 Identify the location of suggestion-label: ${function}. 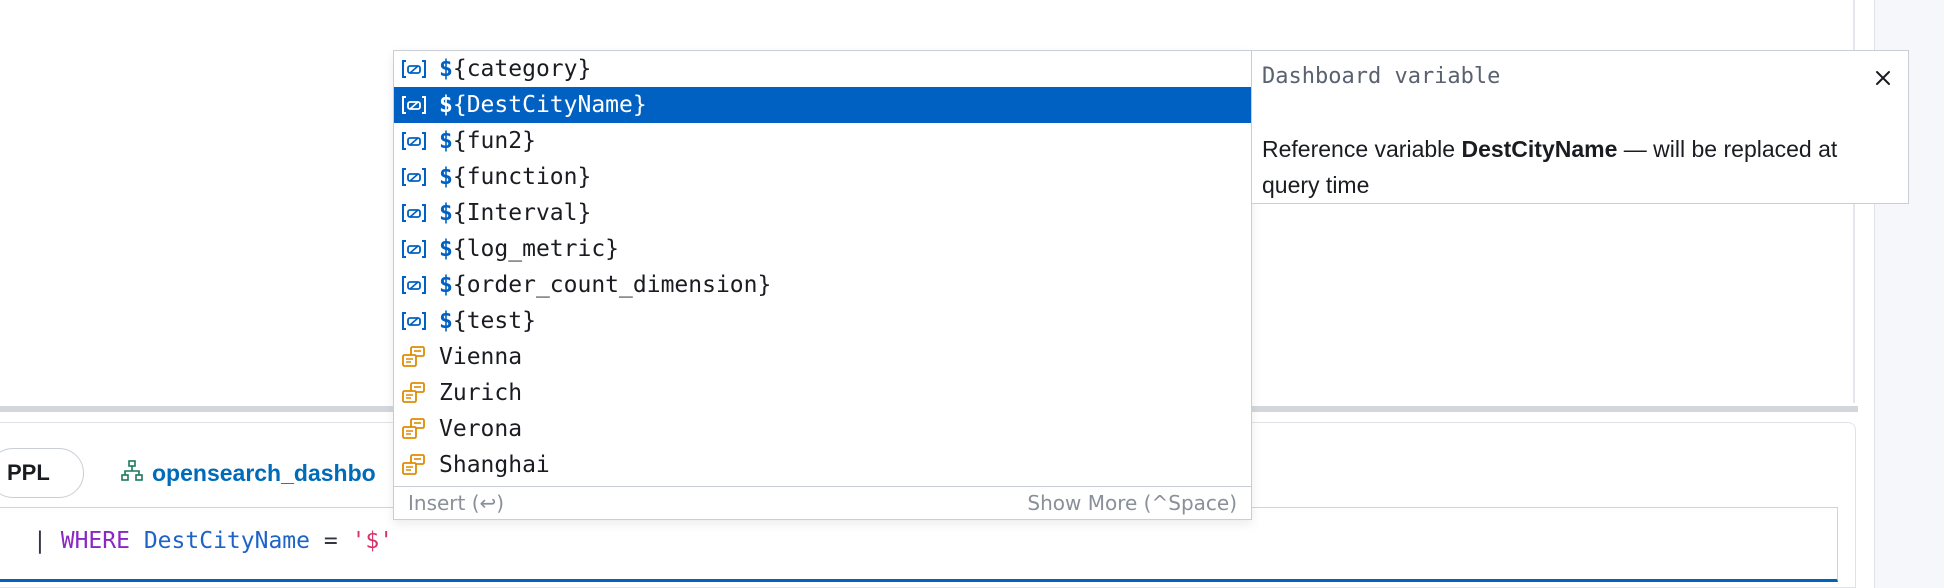
(515, 177).